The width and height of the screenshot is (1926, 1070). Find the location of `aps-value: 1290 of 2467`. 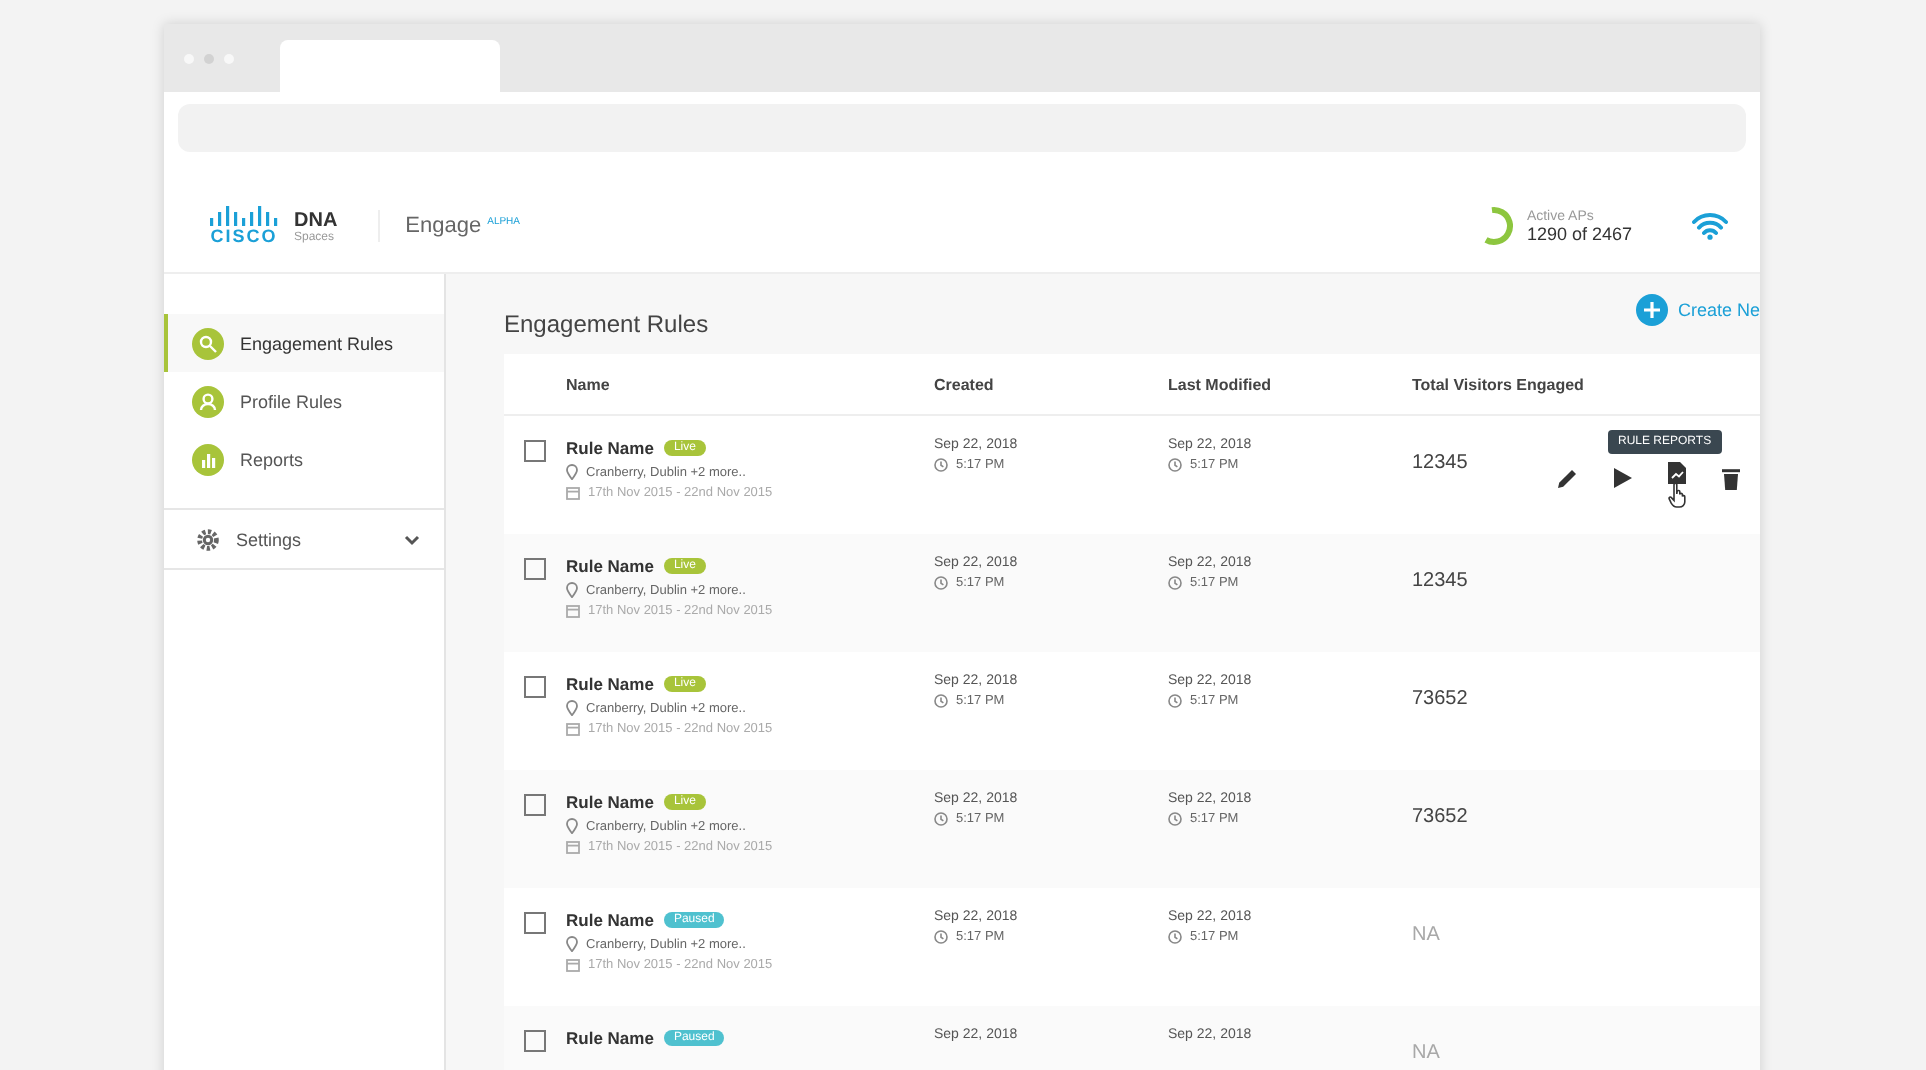

aps-value: 1290 of 2467 is located at coordinates (1579, 233).